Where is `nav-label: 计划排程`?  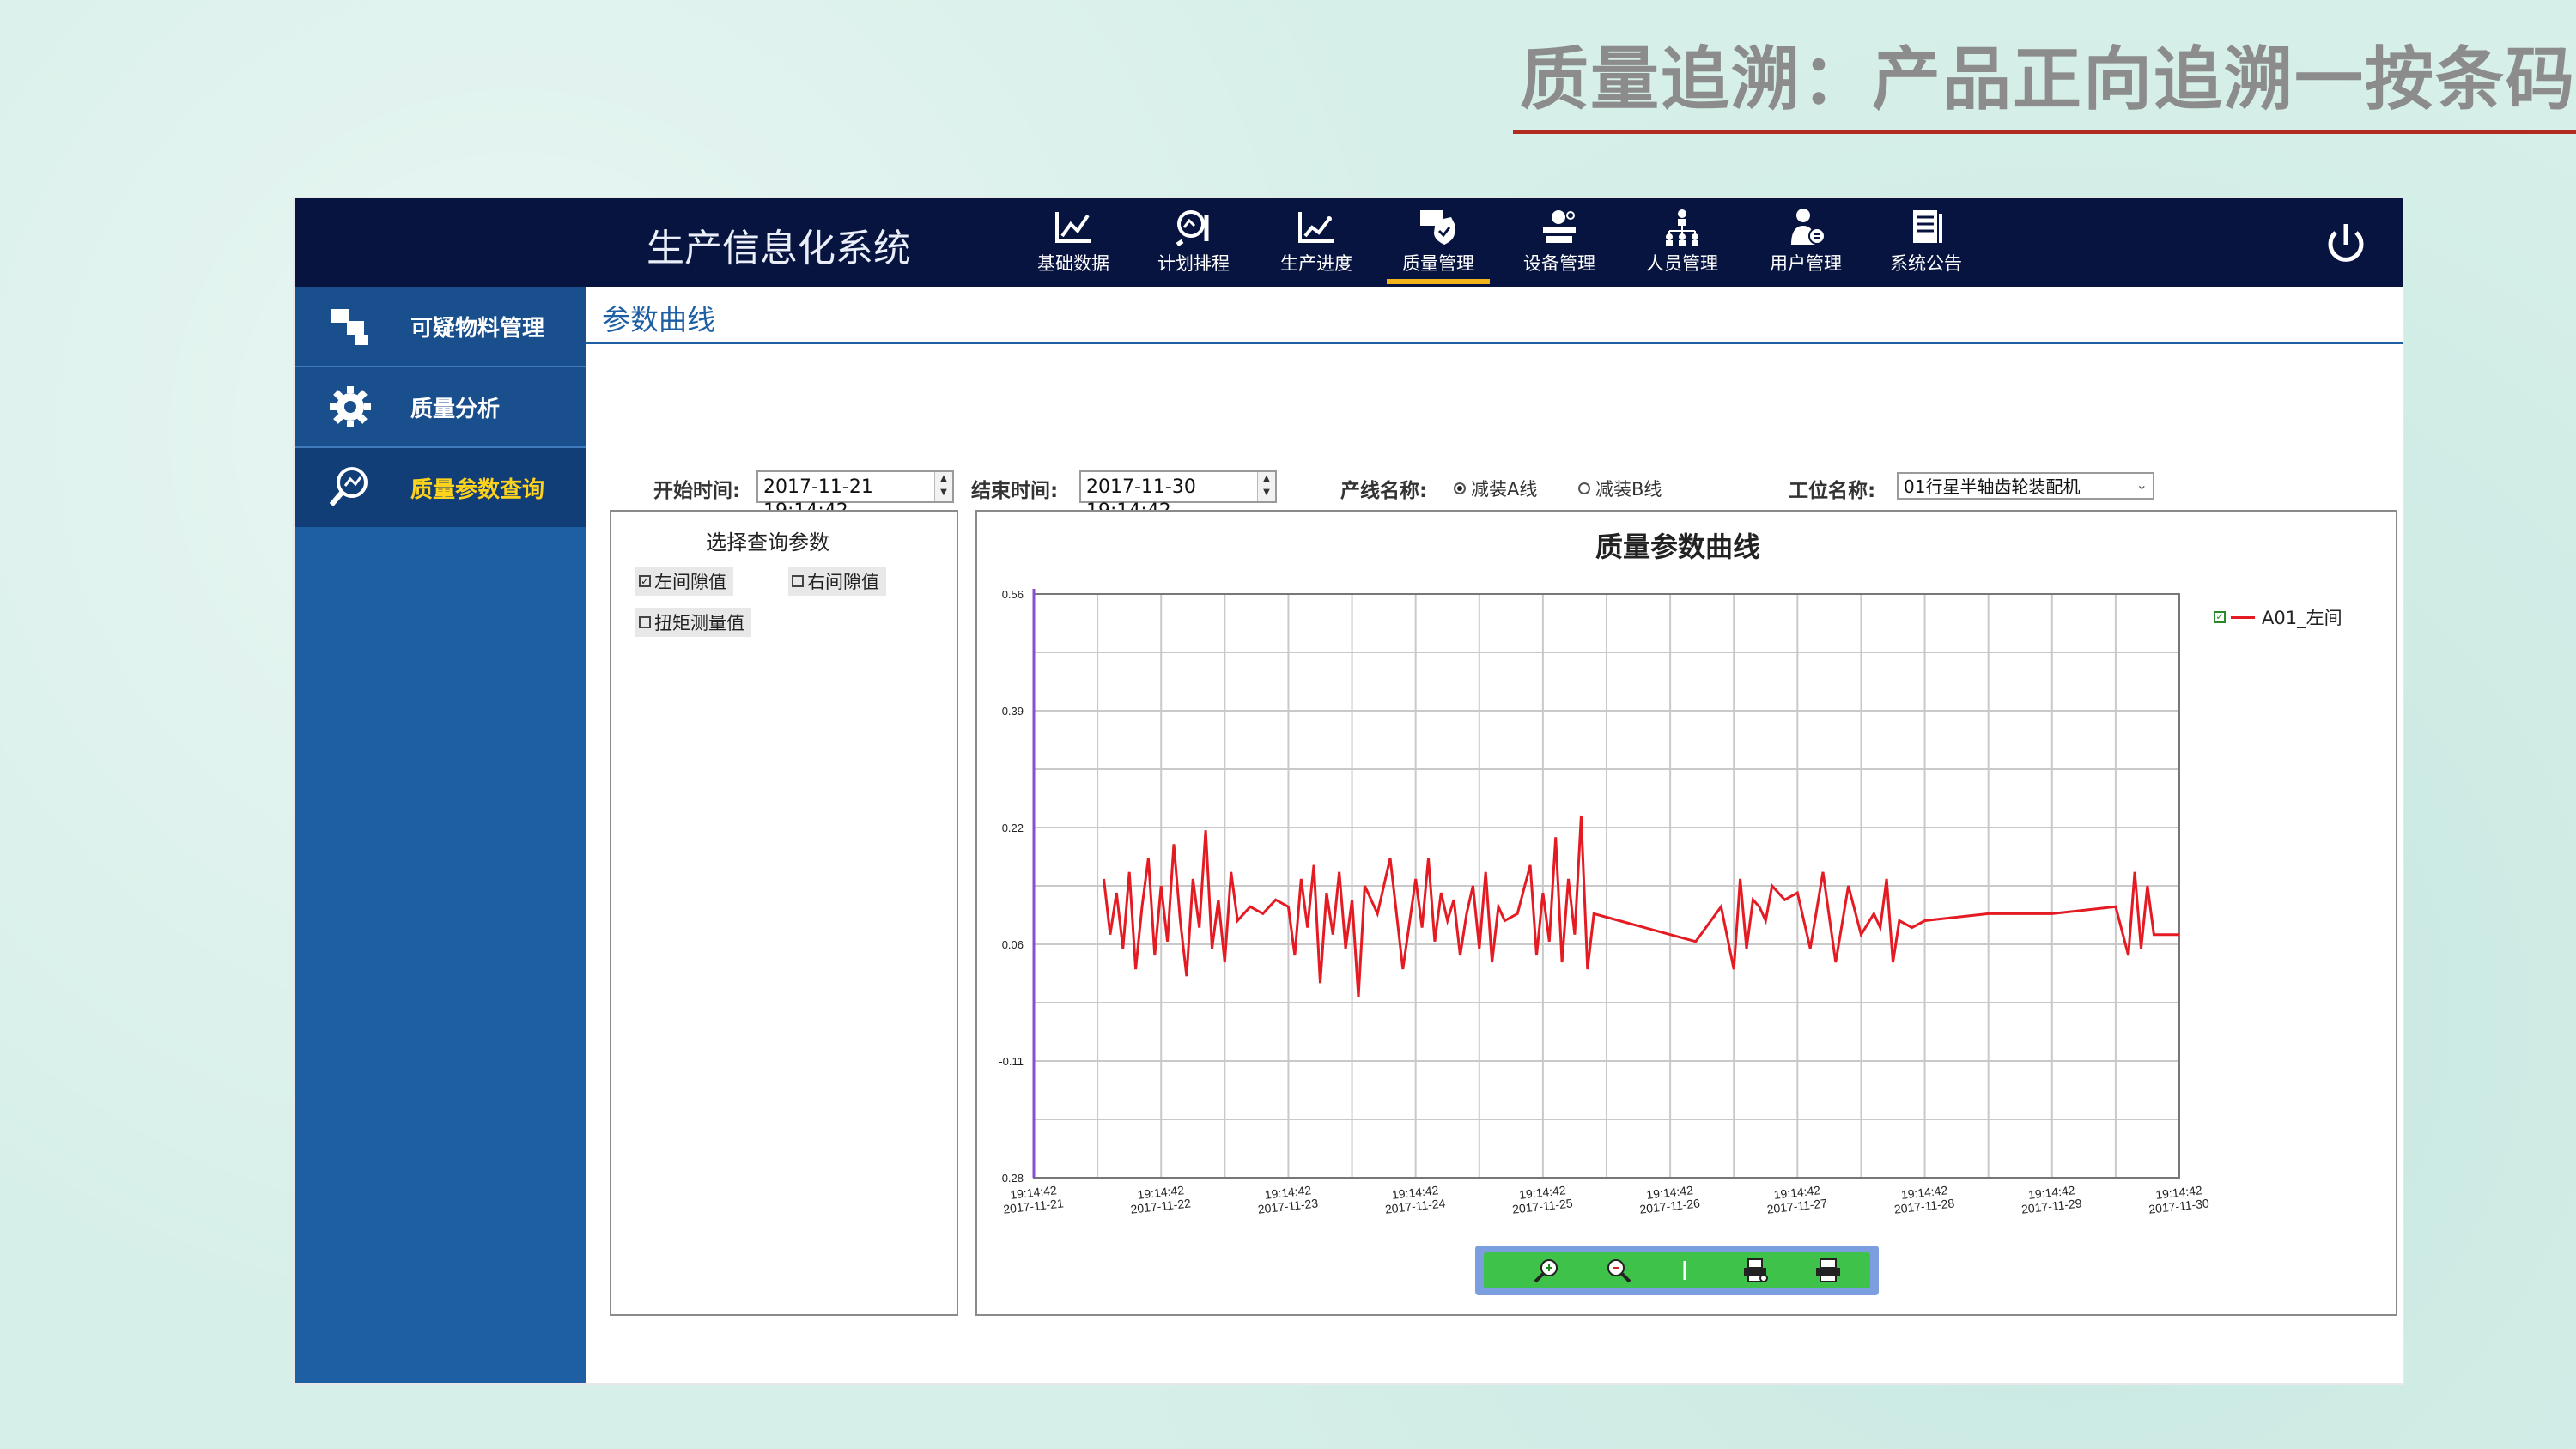 nav-label: 计划排程 is located at coordinates (1193, 263).